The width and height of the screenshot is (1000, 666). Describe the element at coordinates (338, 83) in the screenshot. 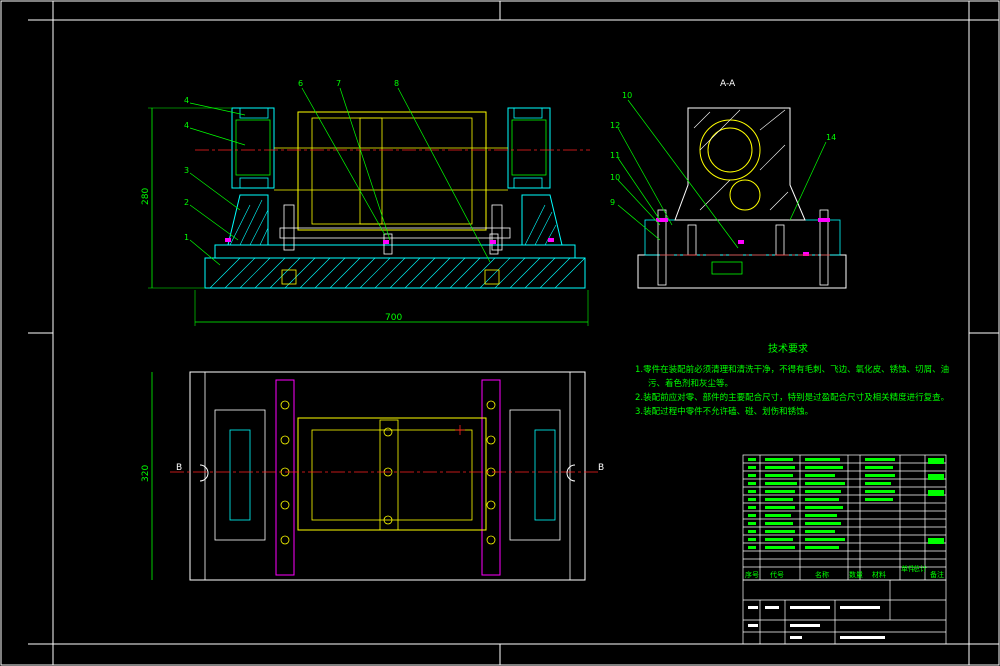

I see `balloon-7: 7` at that location.